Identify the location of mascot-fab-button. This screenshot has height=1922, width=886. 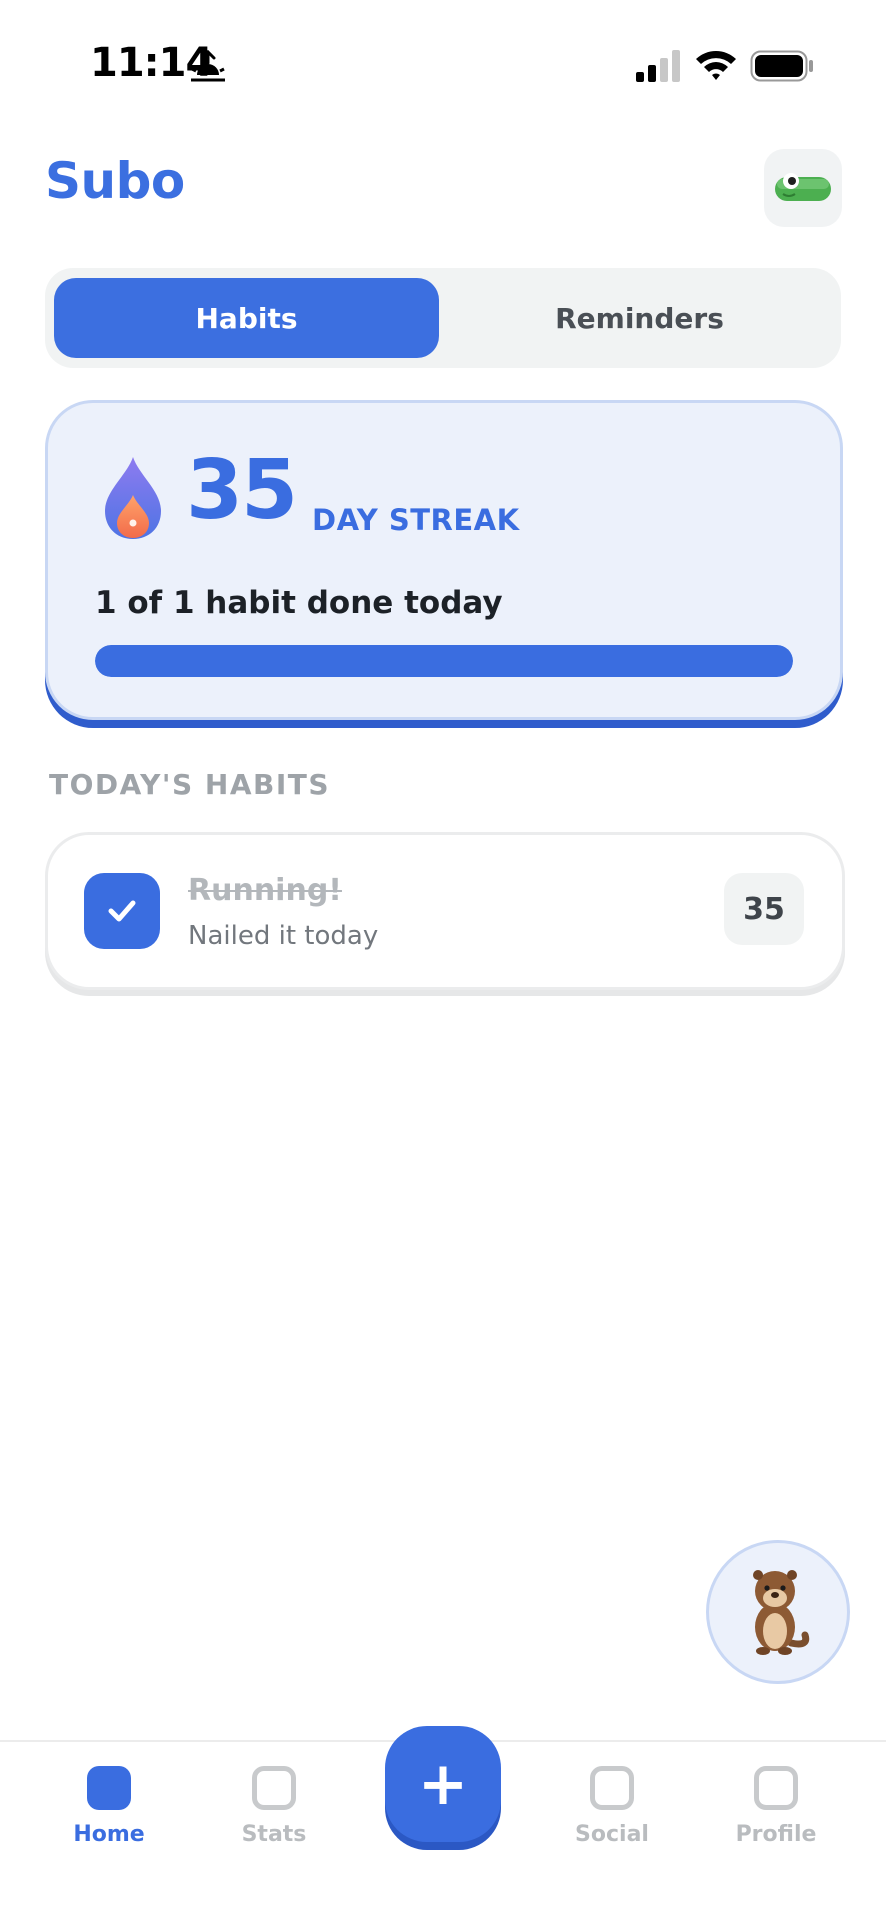
(778, 1612).